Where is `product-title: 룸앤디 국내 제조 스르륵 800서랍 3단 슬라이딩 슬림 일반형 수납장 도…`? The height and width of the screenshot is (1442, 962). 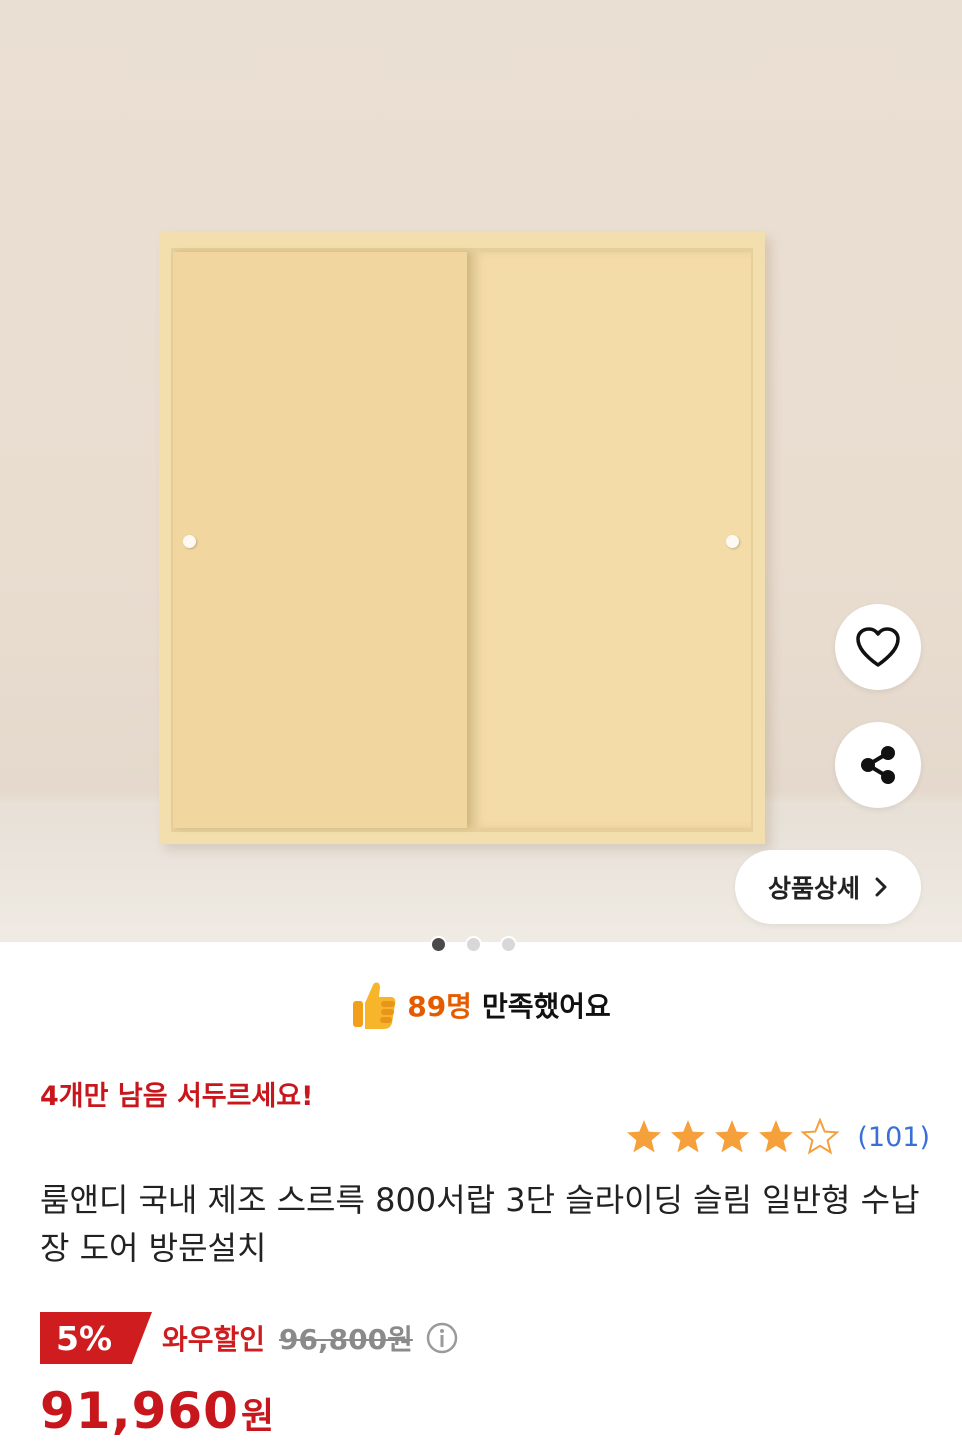
product-title: 룸앤디 국내 제조 스르륵 800서랍 3단 슬라이딩 슬림 일반형 수납장 도… is located at coordinates (480, 1224).